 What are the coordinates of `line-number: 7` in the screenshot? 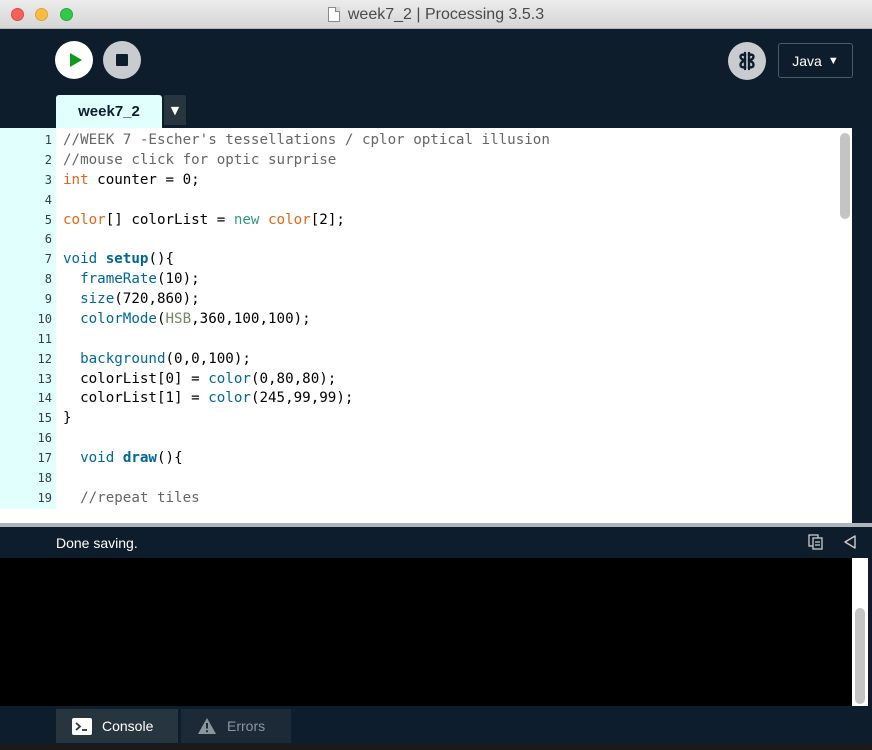 It's located at (48, 259).